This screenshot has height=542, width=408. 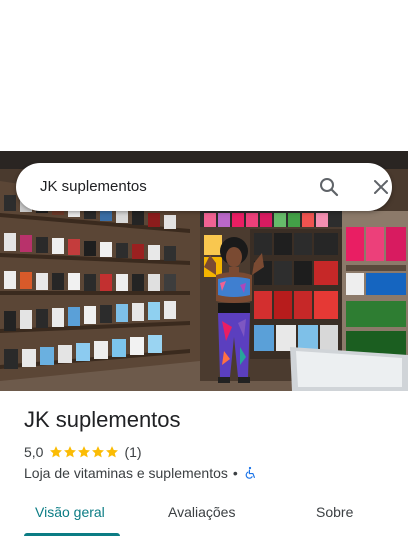 What do you see at coordinates (93, 186) in the screenshot?
I see `search-input: JK suplementos` at bounding box center [93, 186].